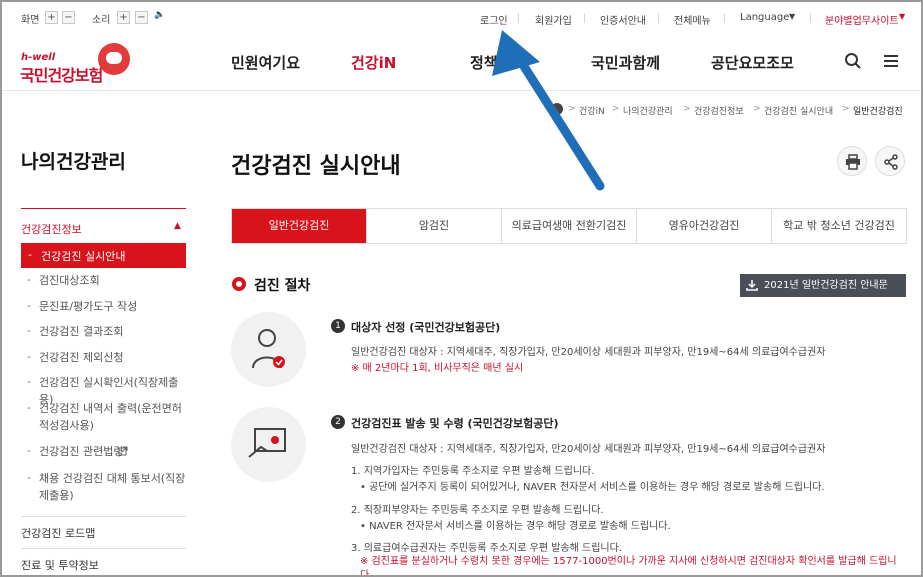  What do you see at coordinates (316, 166) in the screenshot?
I see `page-title: 건강검진 실시안내` at bounding box center [316, 166].